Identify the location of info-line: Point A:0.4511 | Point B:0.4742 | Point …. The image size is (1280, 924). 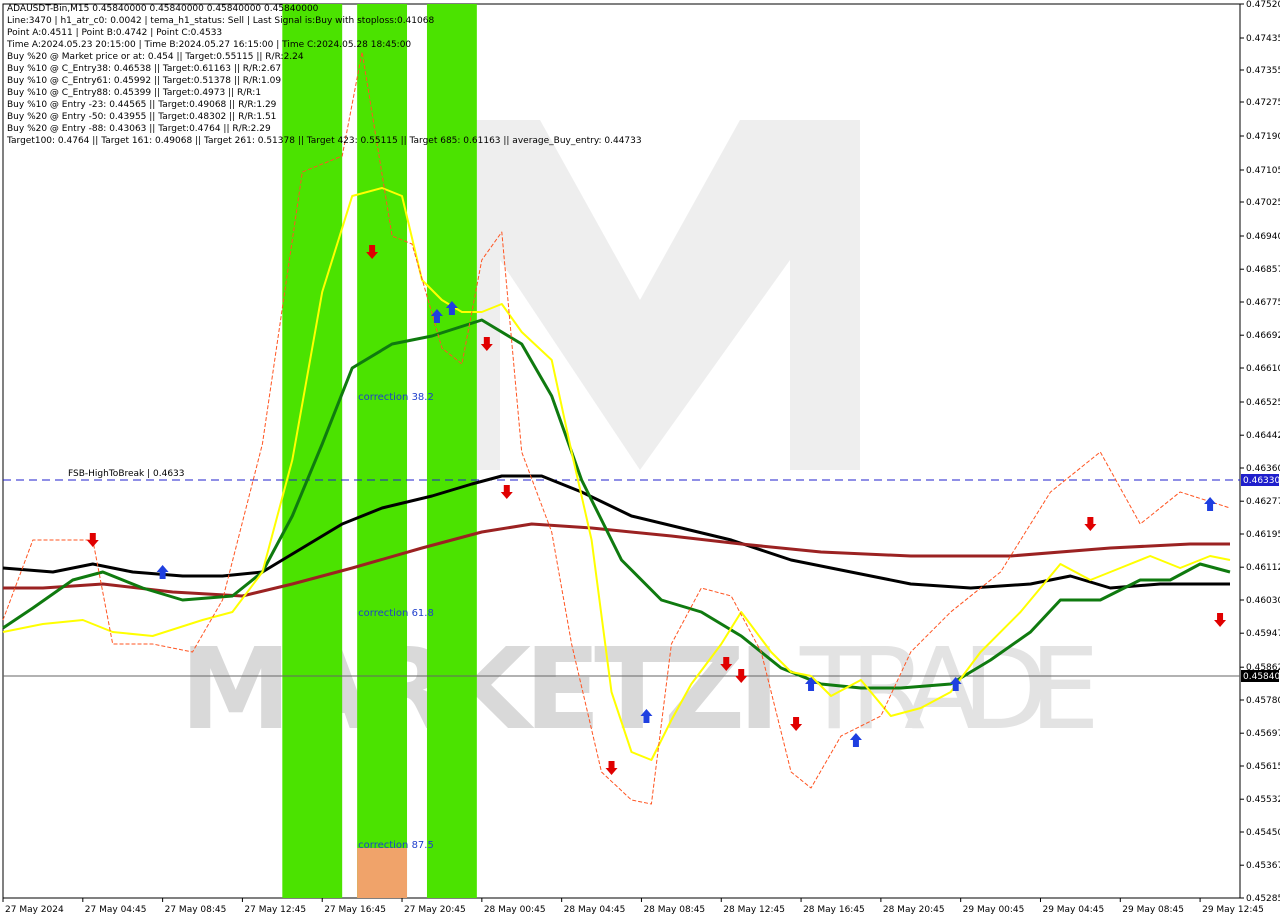
(115, 33).